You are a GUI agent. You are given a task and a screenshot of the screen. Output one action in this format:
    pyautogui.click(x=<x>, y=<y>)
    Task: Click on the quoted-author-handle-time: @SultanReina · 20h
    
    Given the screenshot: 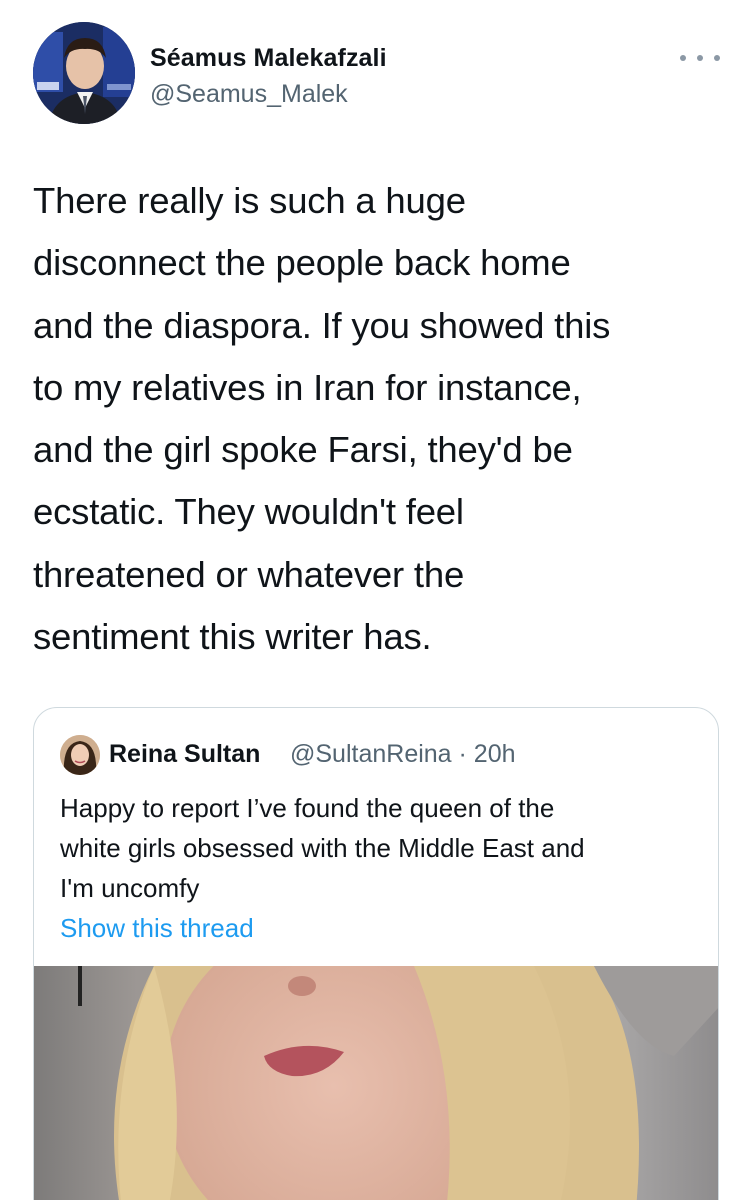 What is the action you would take?
    pyautogui.click(x=403, y=754)
    